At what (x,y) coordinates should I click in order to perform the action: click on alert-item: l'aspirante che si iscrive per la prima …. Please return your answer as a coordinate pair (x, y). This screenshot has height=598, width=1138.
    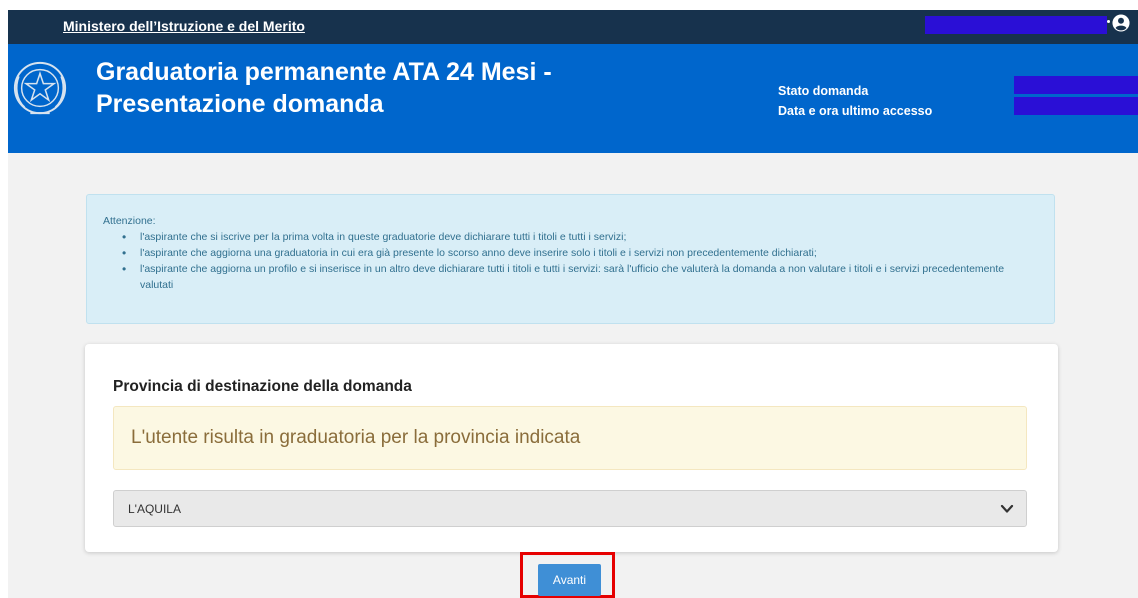
    Looking at the image, I should click on (580, 237).